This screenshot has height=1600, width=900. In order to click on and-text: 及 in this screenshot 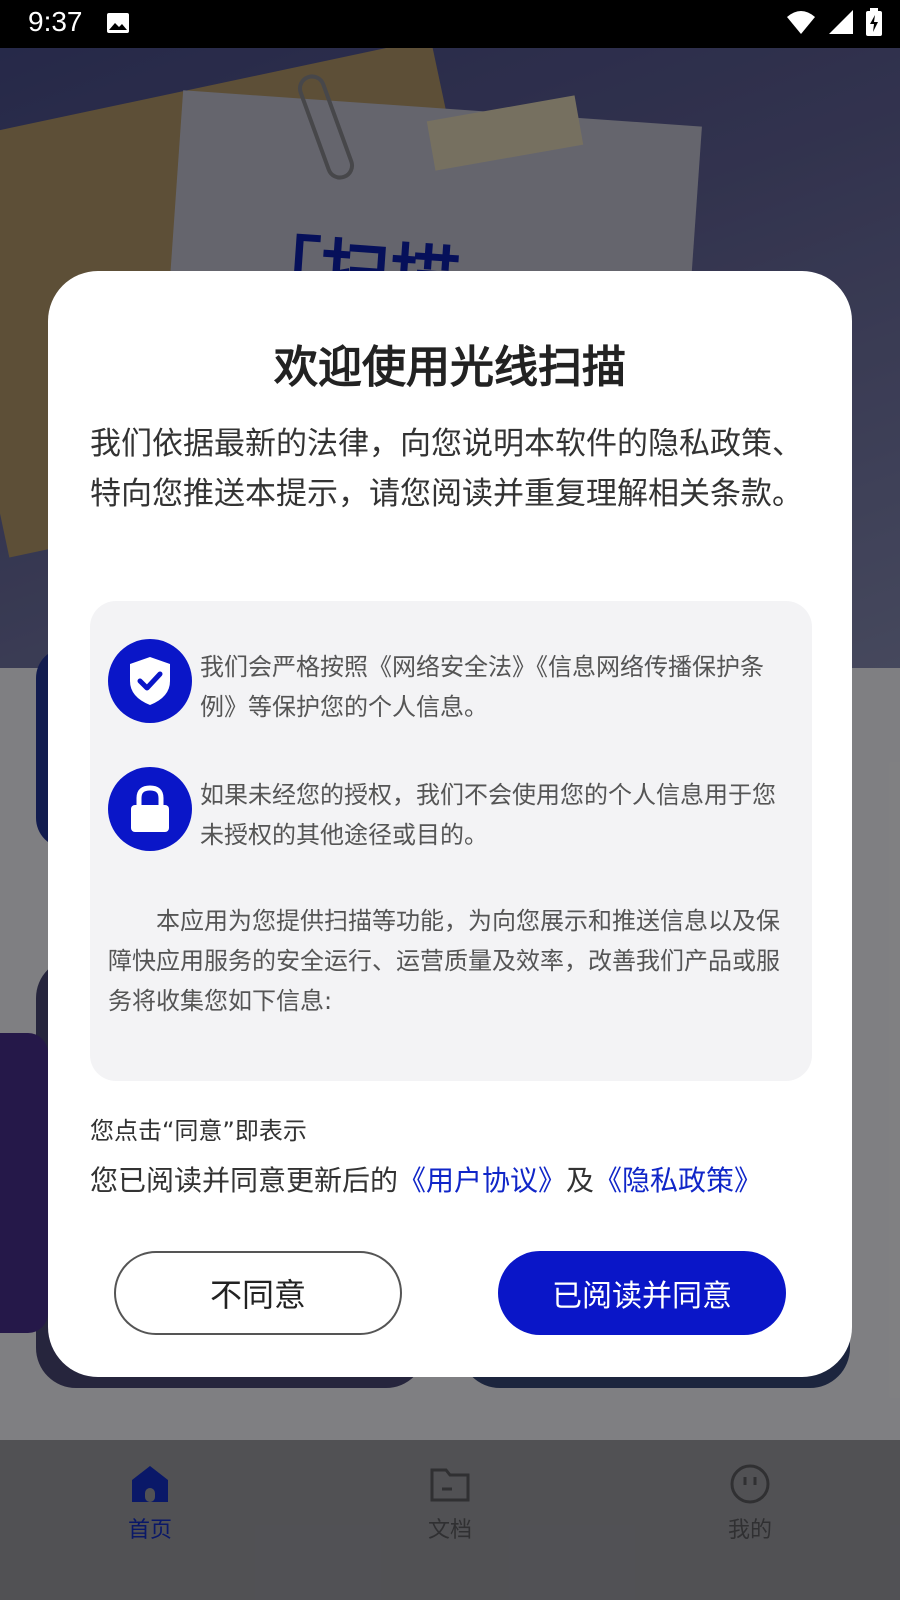, I will do `click(580, 1180)`.